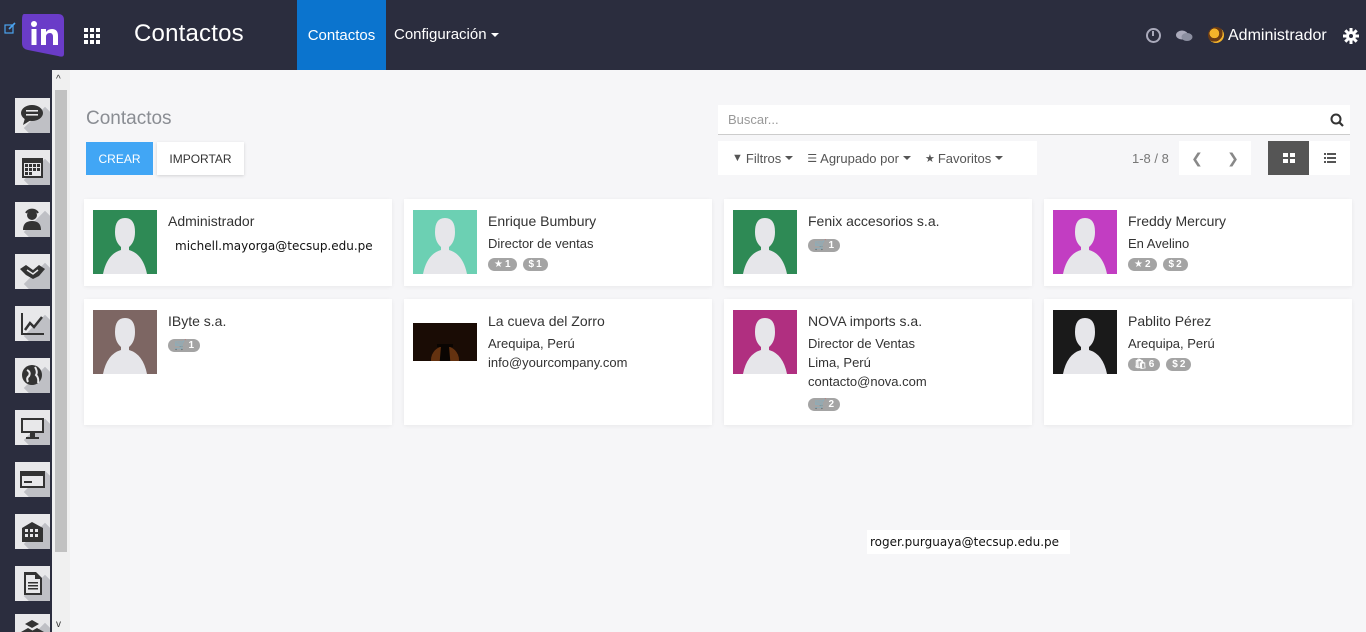 The width and height of the screenshot is (1366, 632). What do you see at coordinates (498, 264) in the screenshot?
I see `badge-icon: ★` at bounding box center [498, 264].